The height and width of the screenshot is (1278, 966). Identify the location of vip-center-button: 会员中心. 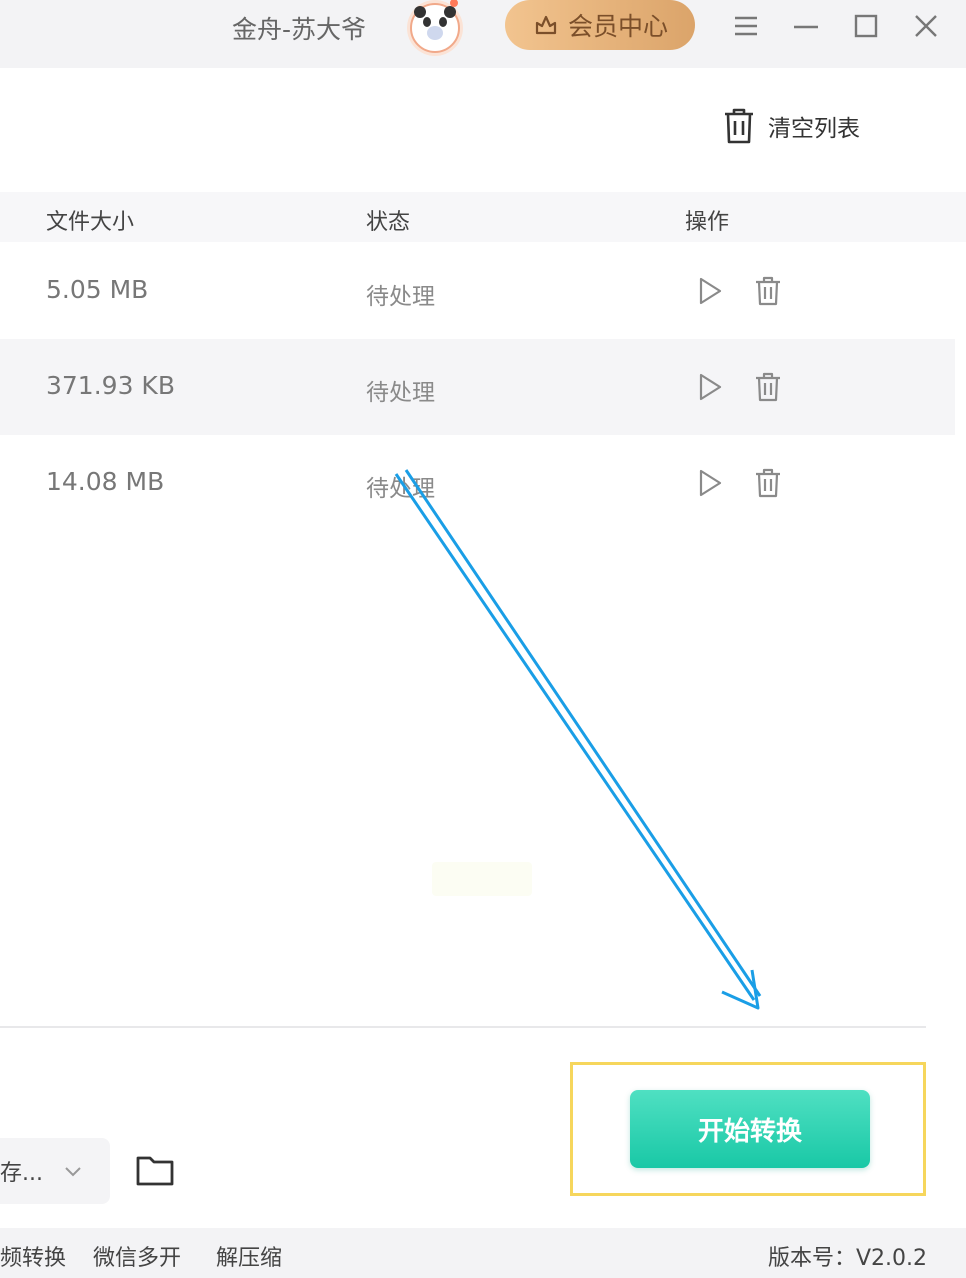
(600, 25).